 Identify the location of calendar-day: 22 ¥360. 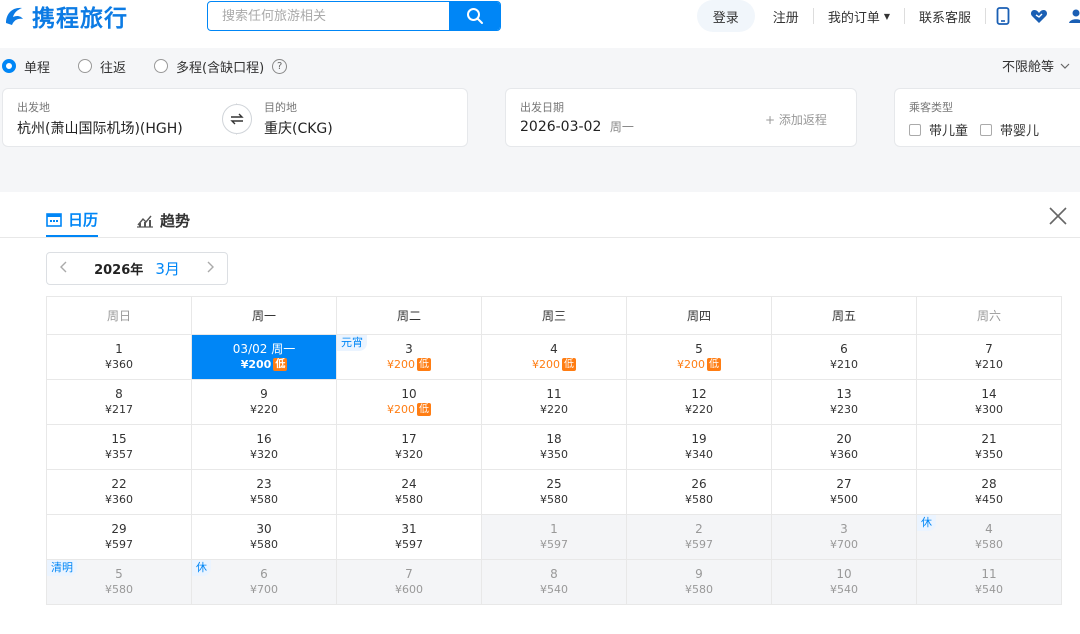
(119, 492).